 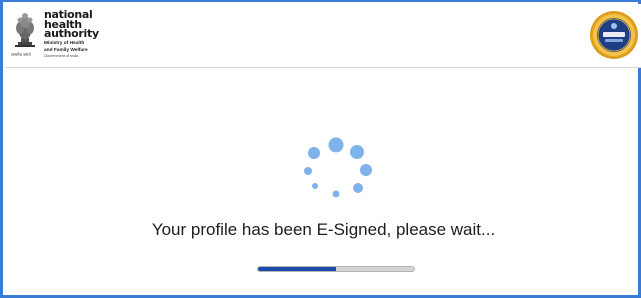 I want to click on brand-line-authority: authority, so click(x=71, y=33).